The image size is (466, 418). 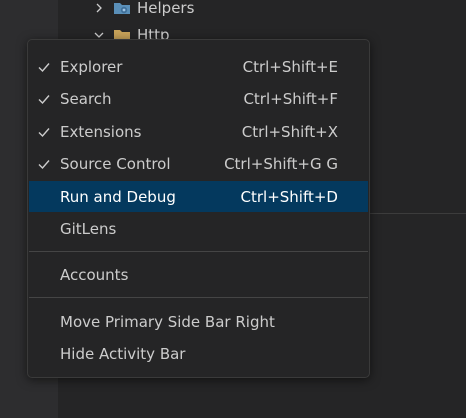 I want to click on menu-item-source-control: Source Control Ctrl+Shift+G G, so click(x=198, y=163).